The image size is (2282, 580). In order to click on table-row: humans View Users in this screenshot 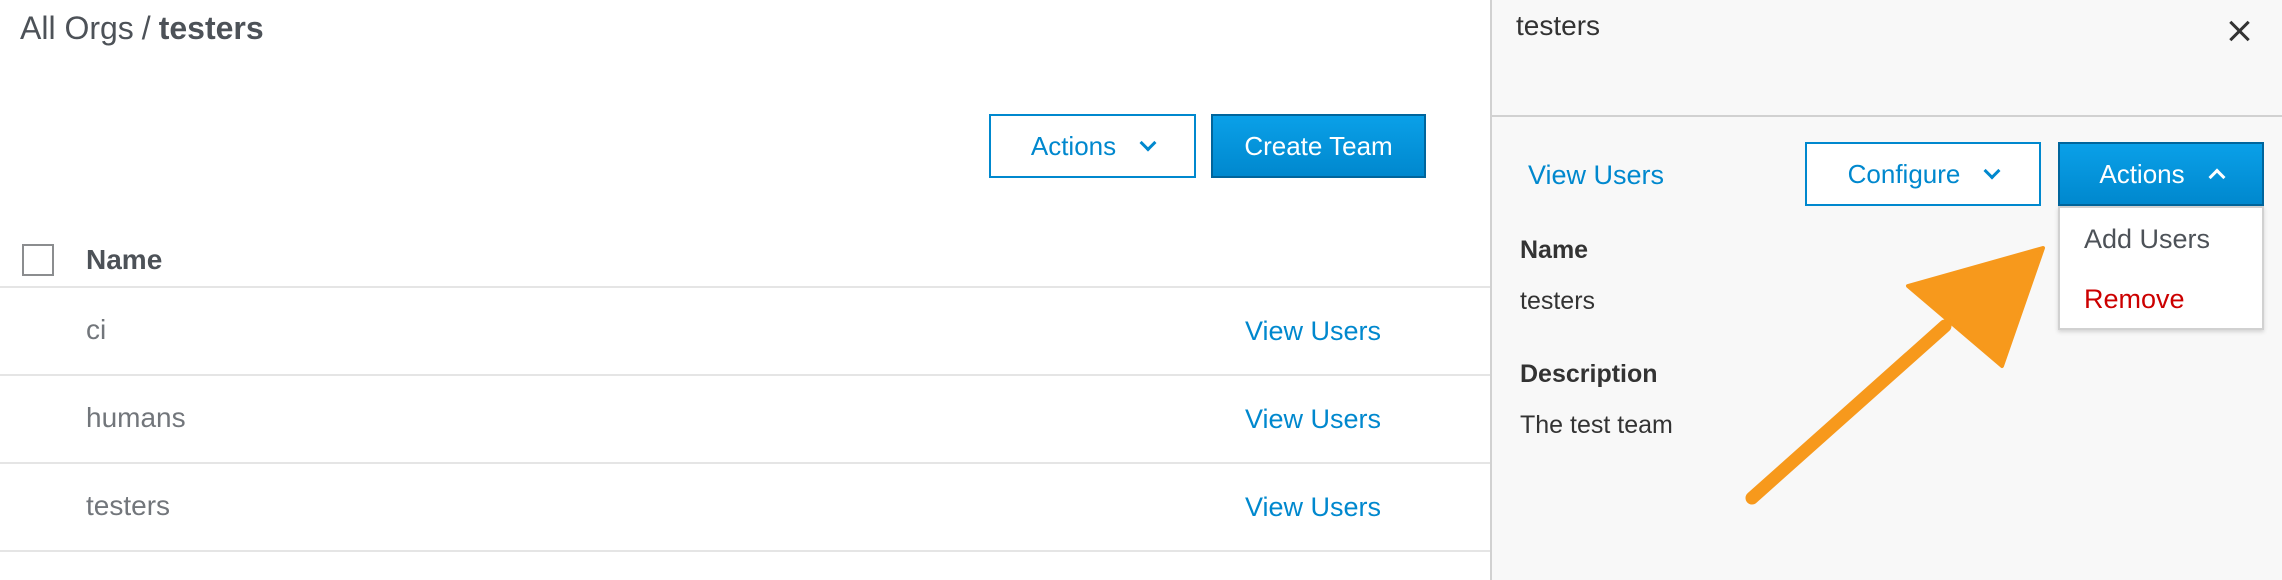, I will do `click(745, 420)`.